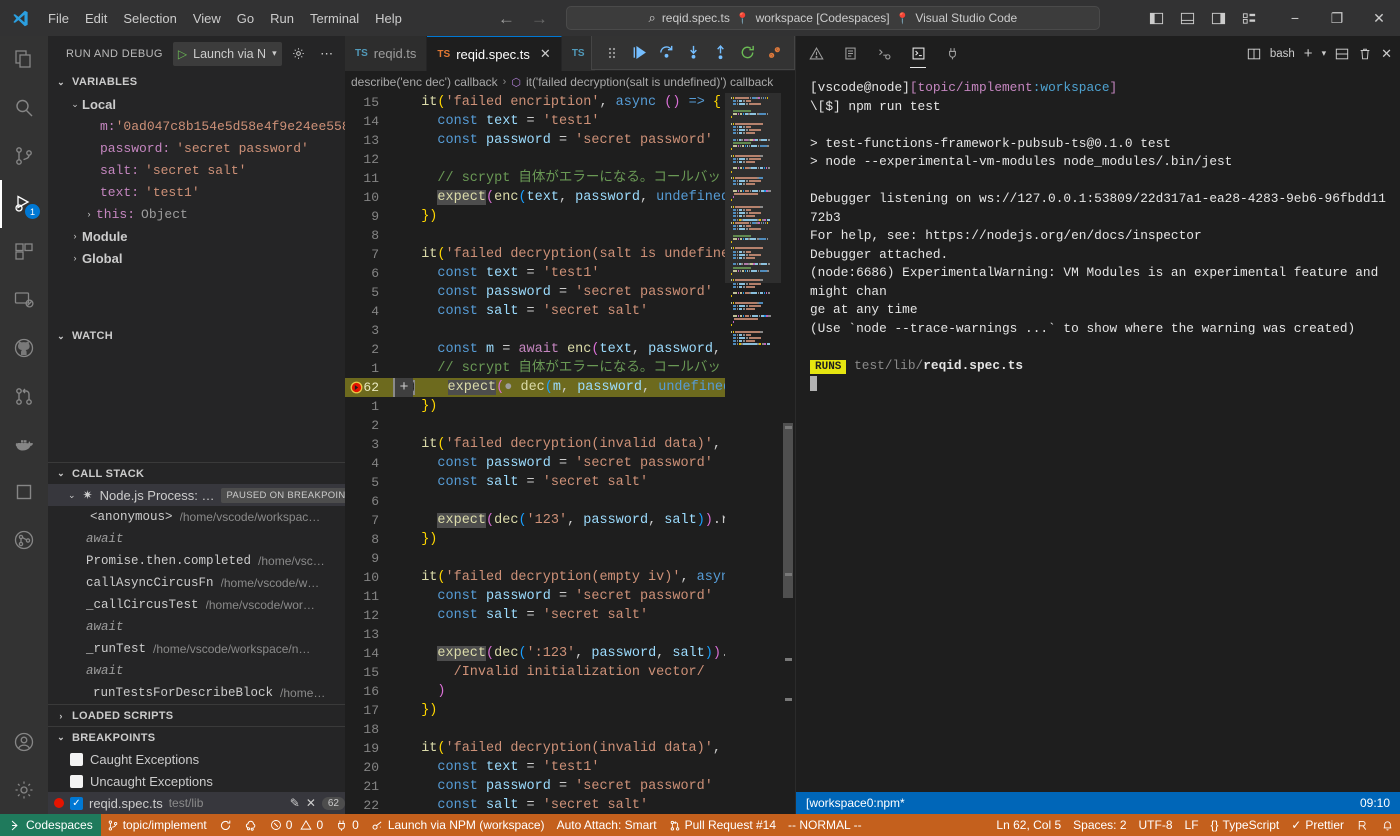 The image size is (1400, 836). What do you see at coordinates (196, 336) in the screenshot?
I see `watch-section-header: ⌄ WATCH` at bounding box center [196, 336].